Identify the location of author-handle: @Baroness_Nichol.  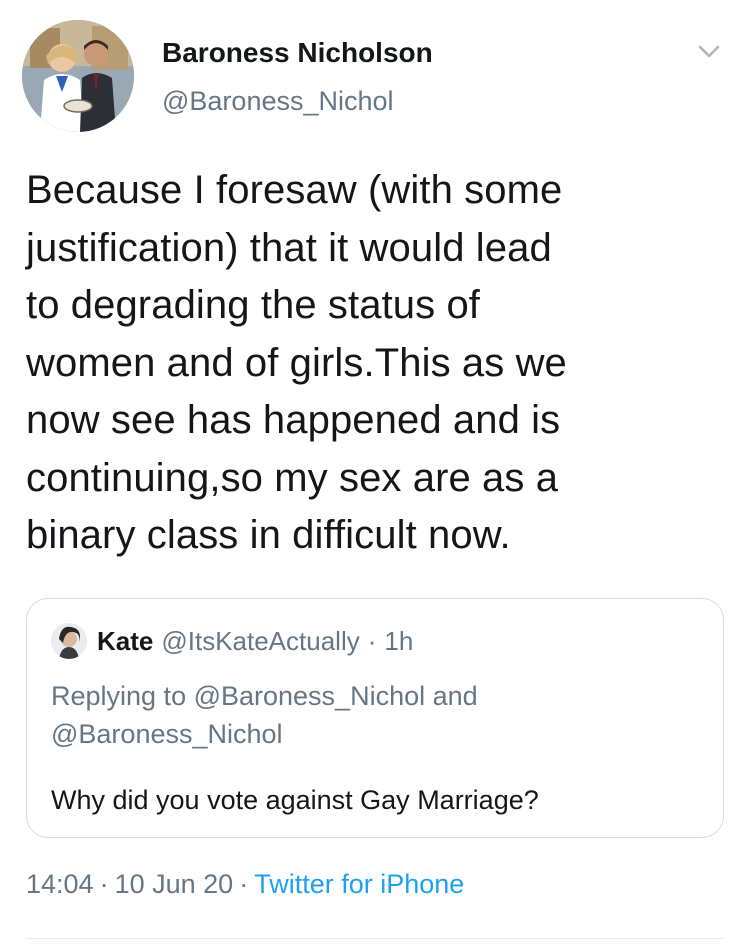
(297, 101).